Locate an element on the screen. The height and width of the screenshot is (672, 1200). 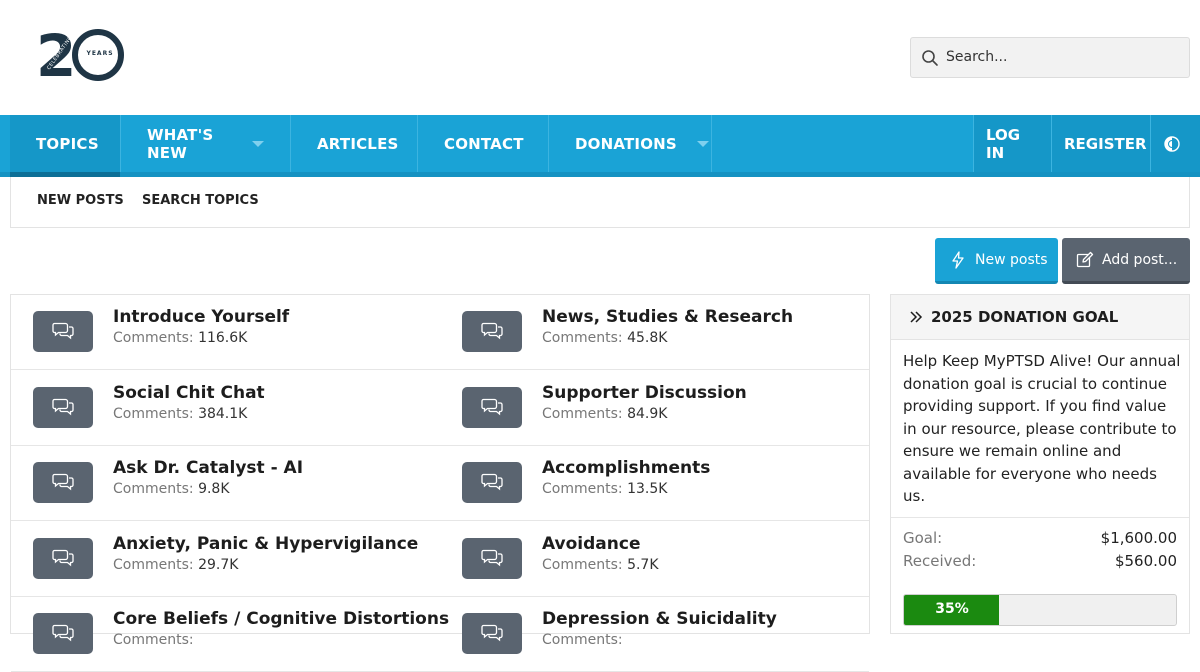
forum-meta: Comments: is located at coordinates (582, 640).